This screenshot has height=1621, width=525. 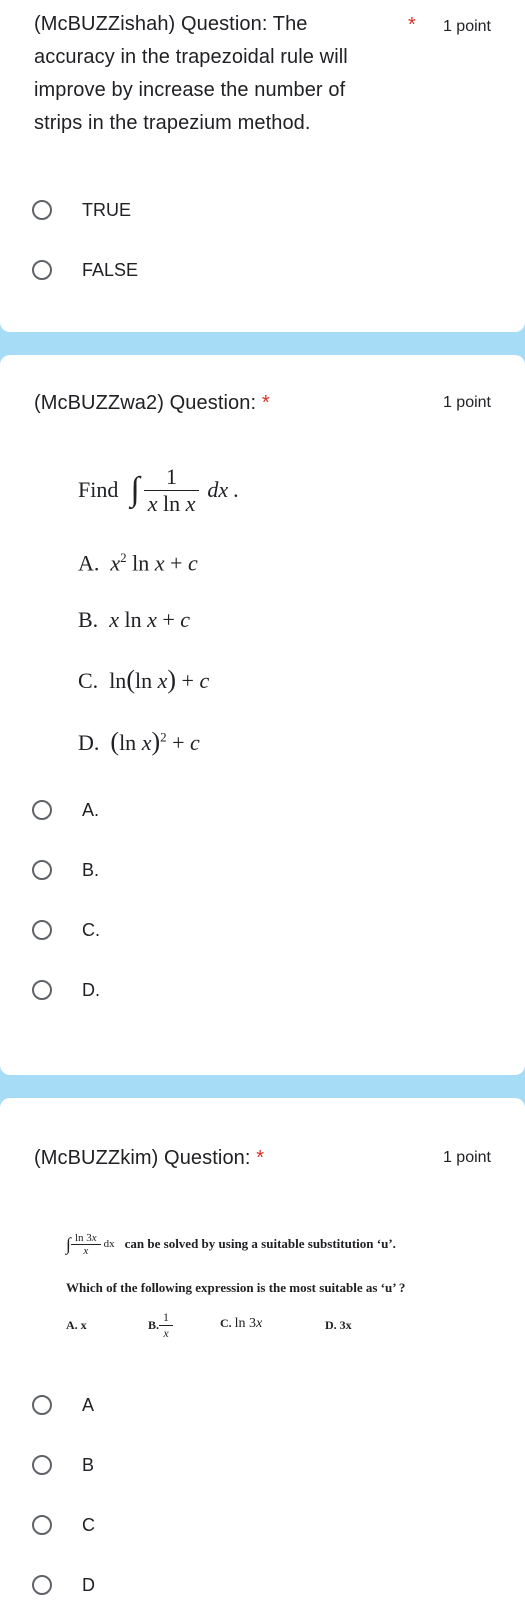 I want to click on choice-d-text: D. 3x, so click(x=338, y=1325).